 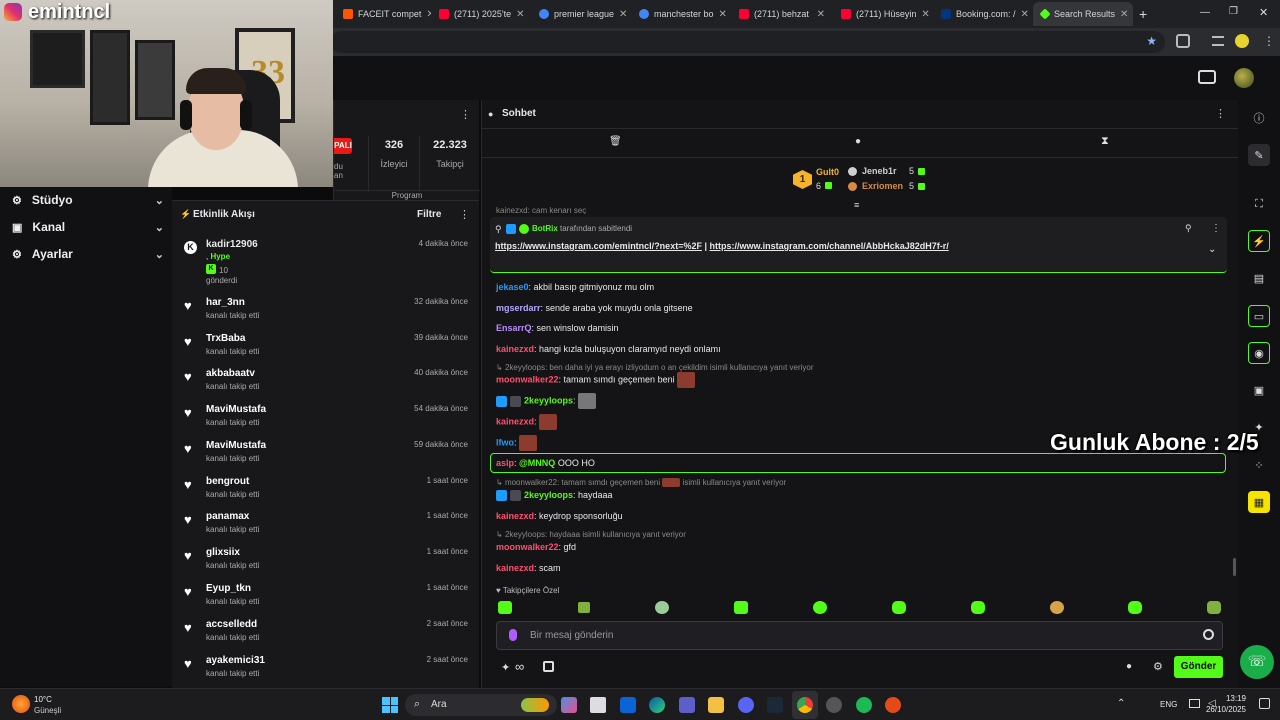 What do you see at coordinates (1151, 41) in the screenshot?
I see `bookmark-star-icon: ★` at bounding box center [1151, 41].